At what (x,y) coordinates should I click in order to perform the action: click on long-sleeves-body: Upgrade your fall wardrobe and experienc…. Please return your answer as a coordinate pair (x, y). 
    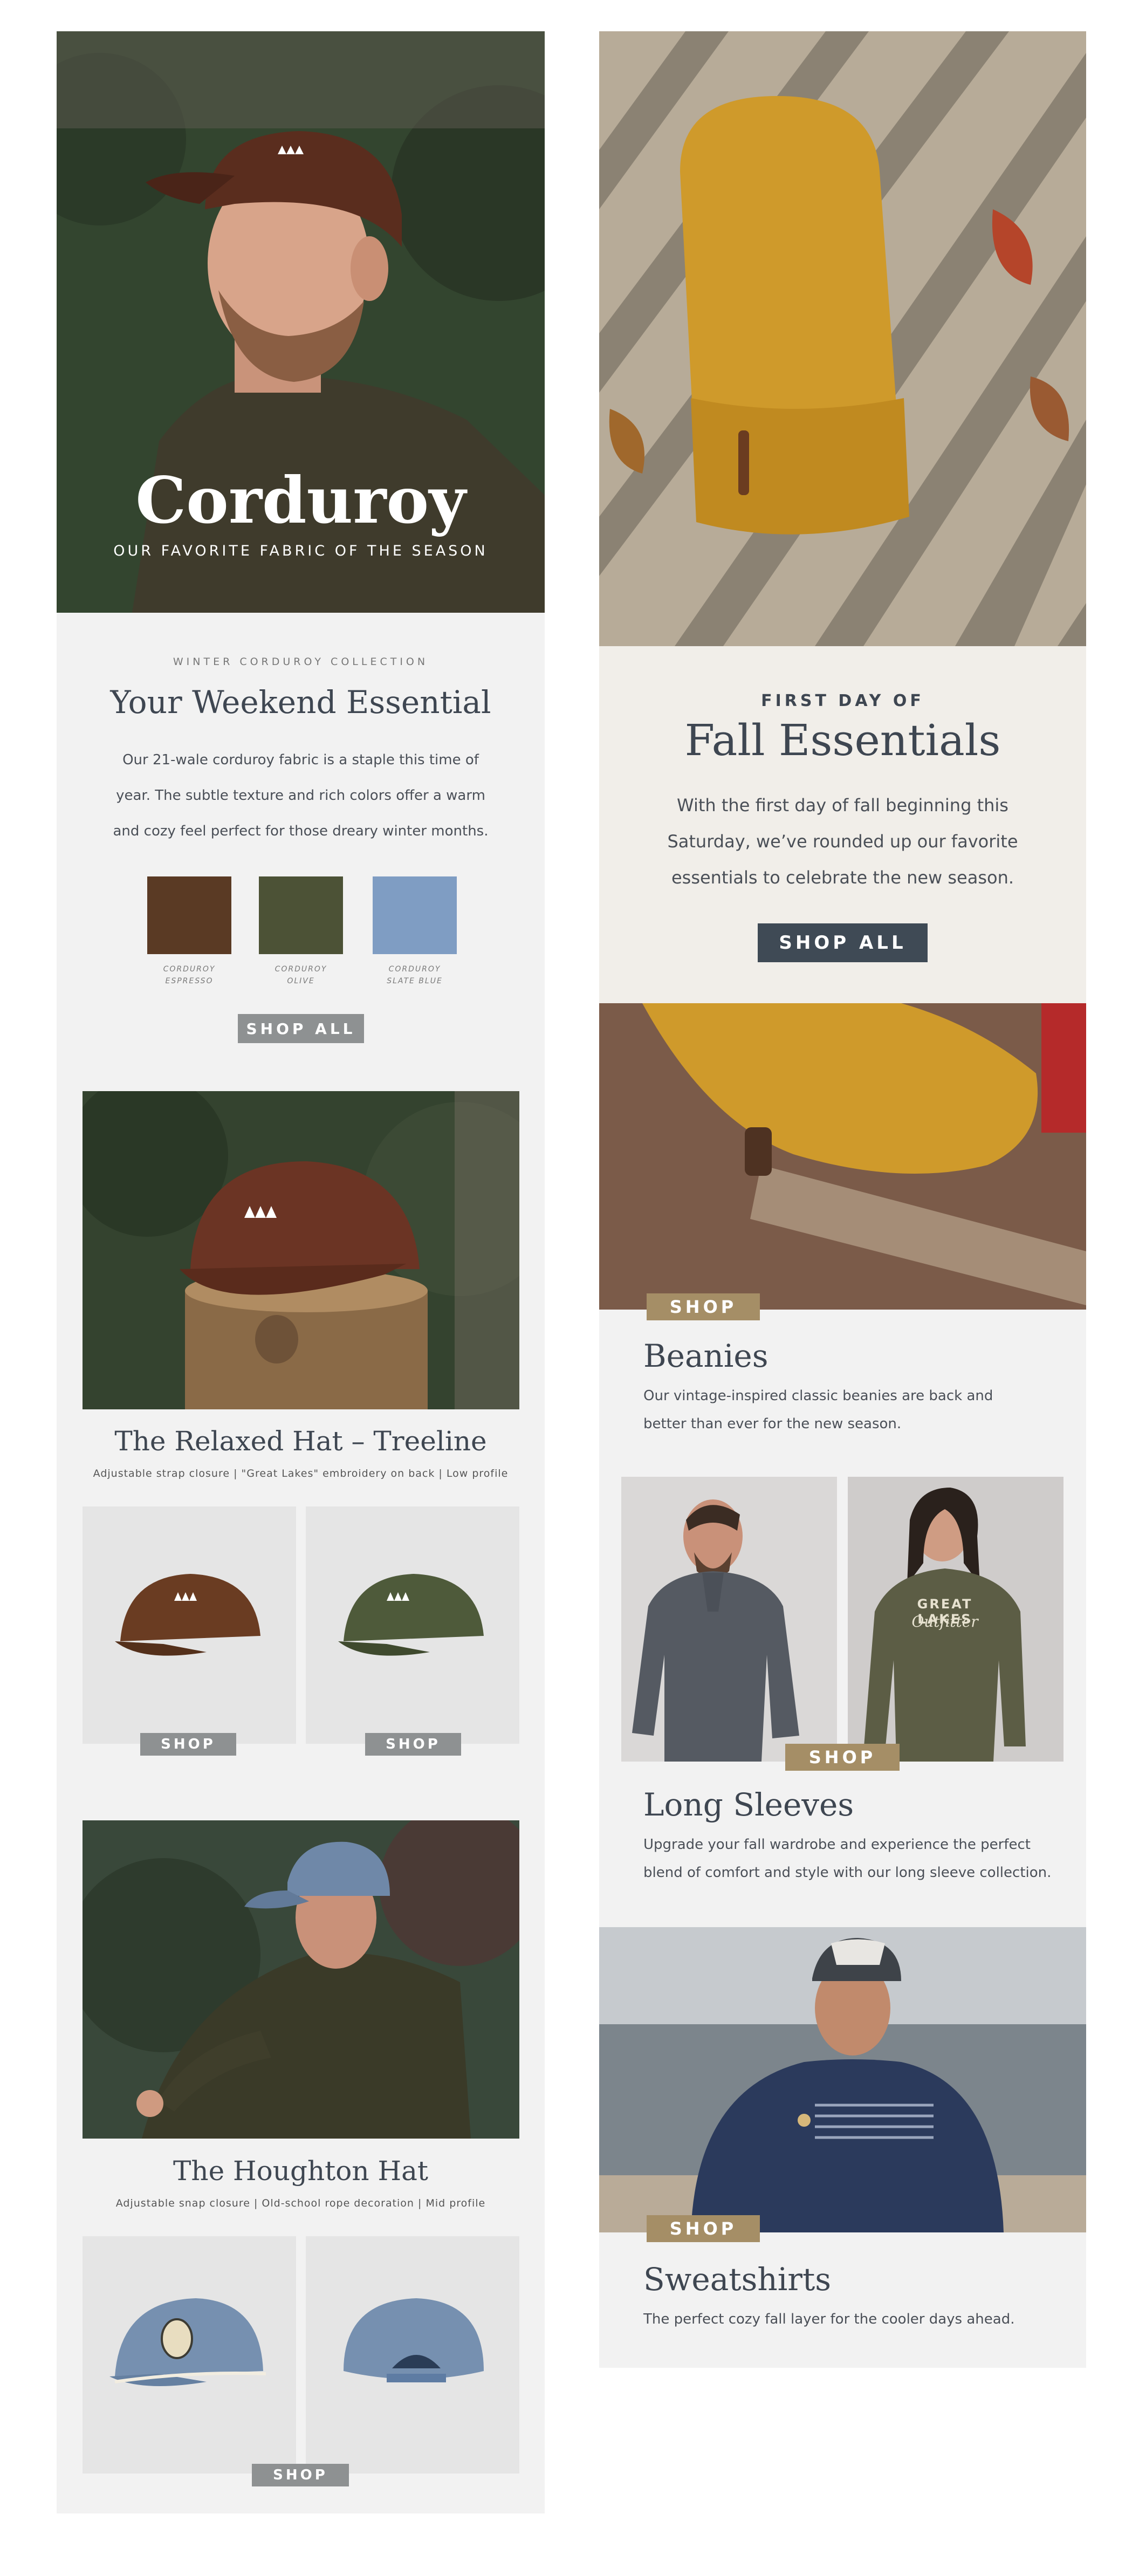
    Looking at the image, I should click on (856, 1859).